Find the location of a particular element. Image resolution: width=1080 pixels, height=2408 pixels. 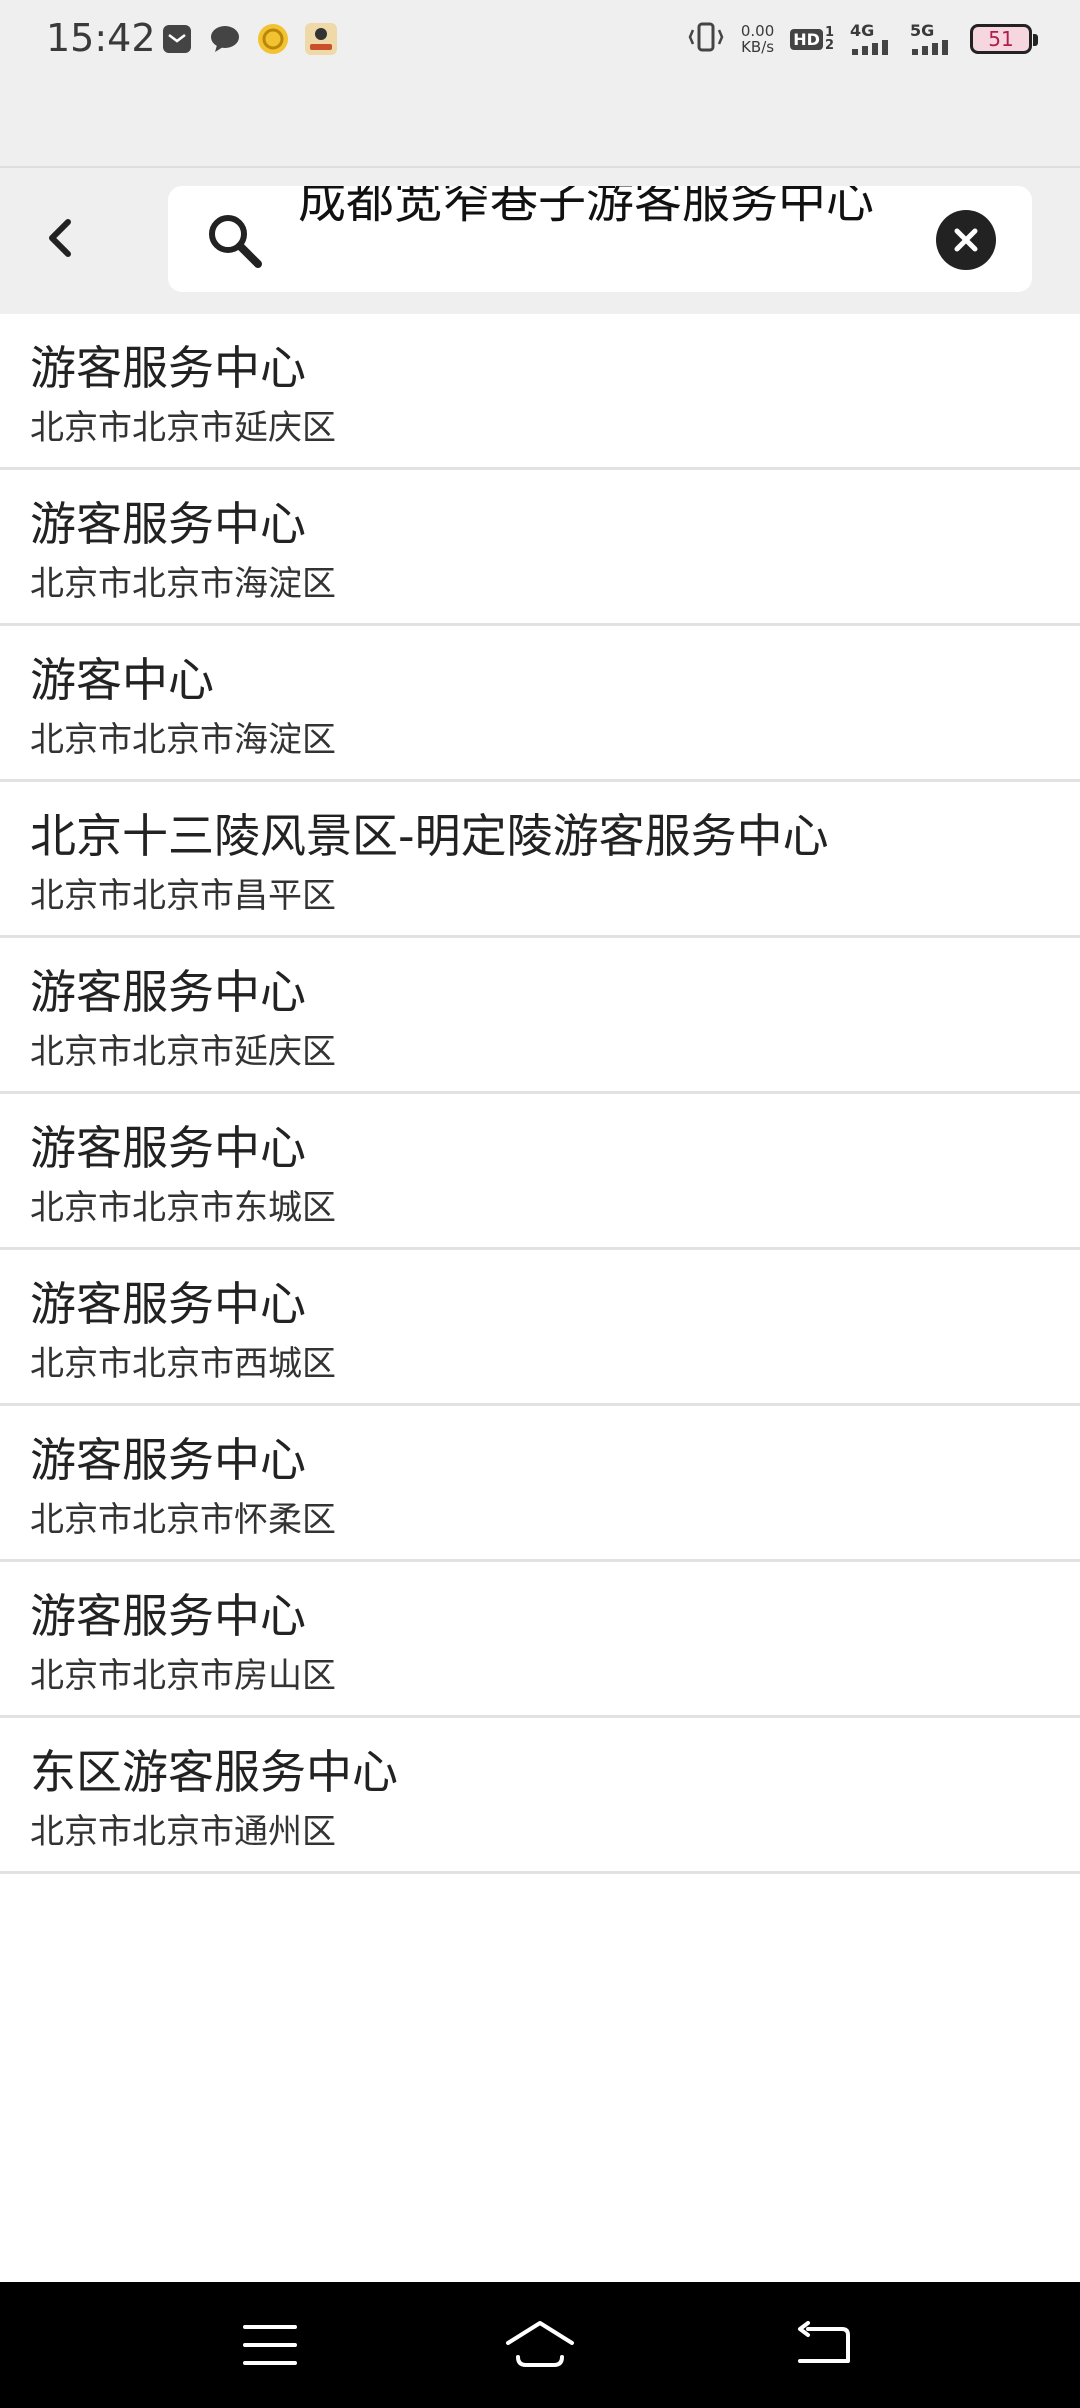

coin-app-icon is located at coordinates (273, 39).